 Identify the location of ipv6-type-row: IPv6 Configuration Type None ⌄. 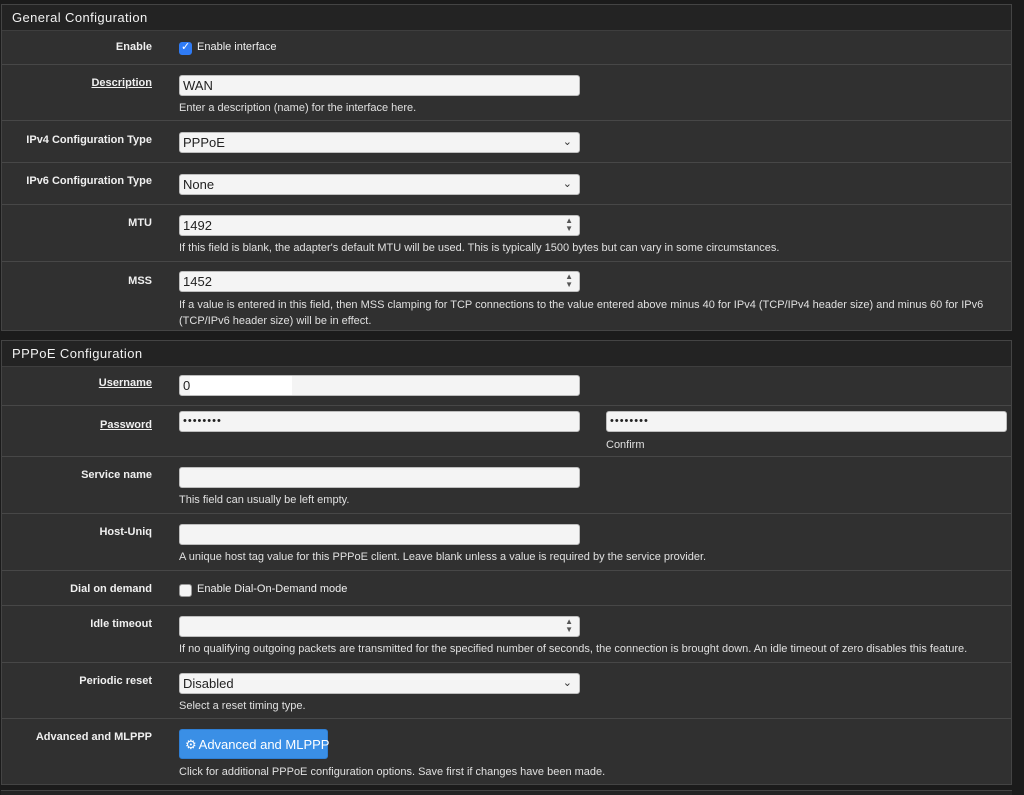
(506, 184).